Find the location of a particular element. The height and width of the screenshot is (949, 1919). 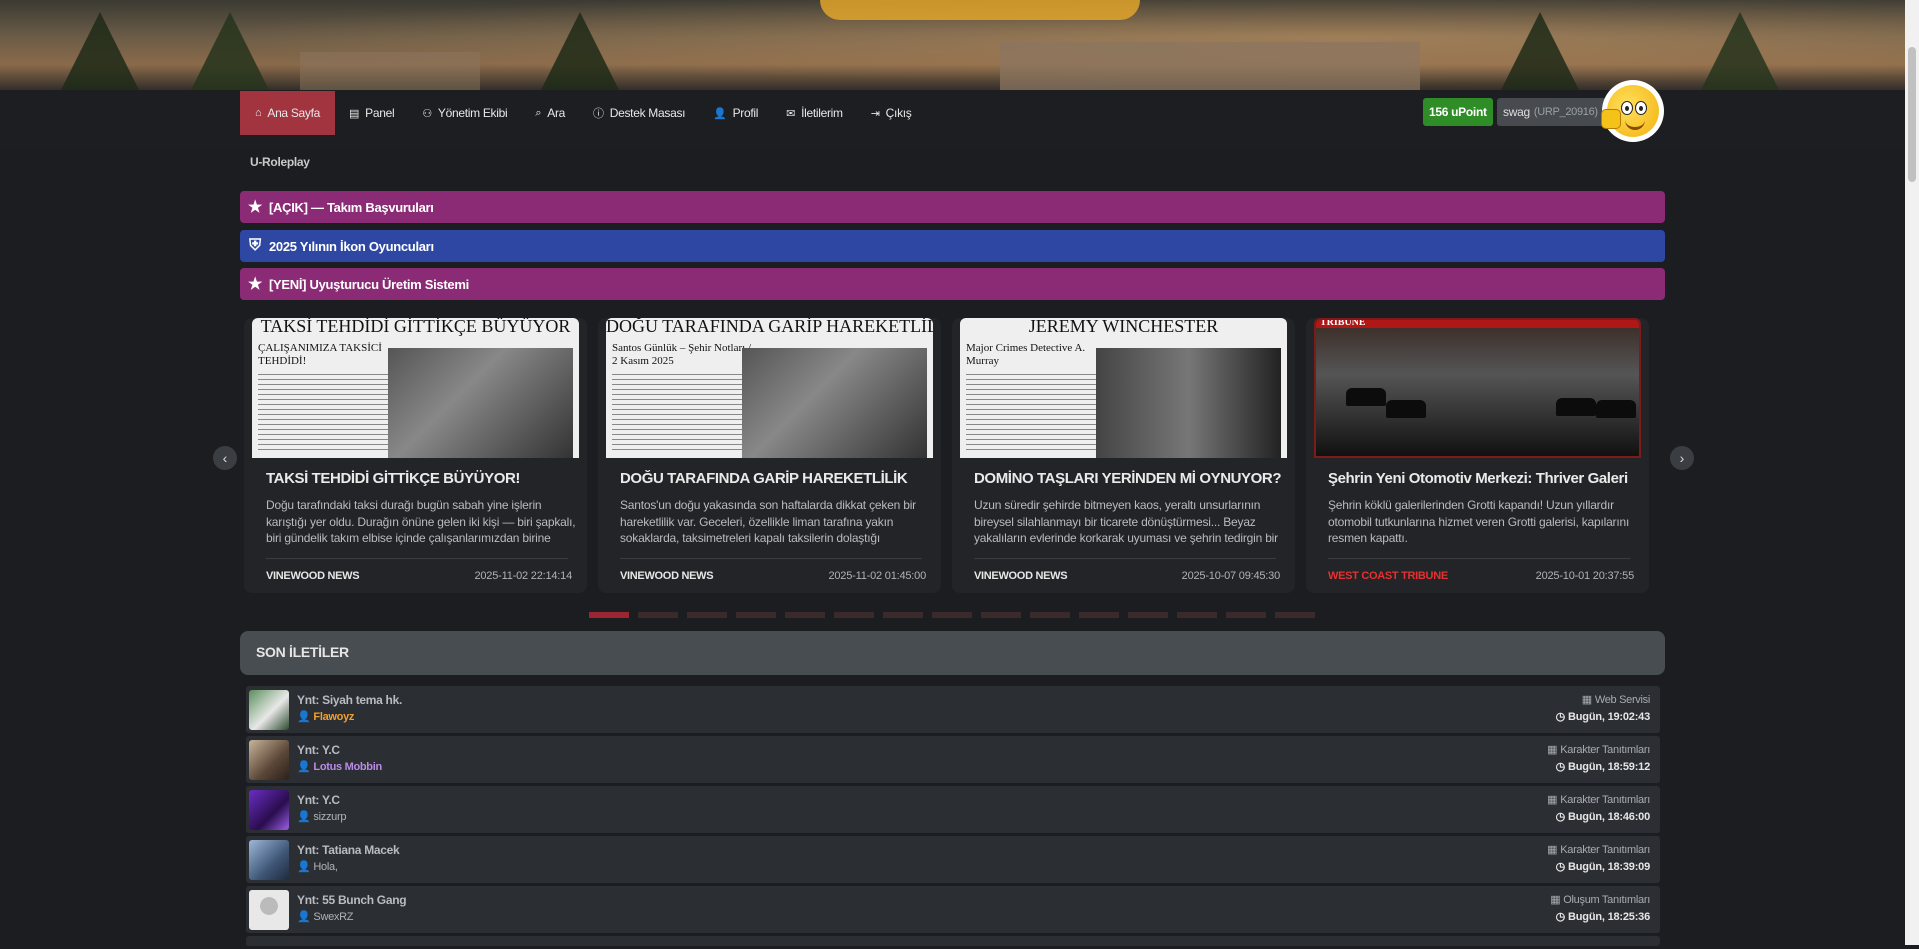

page-scrollbar is located at coordinates (1912, 472).